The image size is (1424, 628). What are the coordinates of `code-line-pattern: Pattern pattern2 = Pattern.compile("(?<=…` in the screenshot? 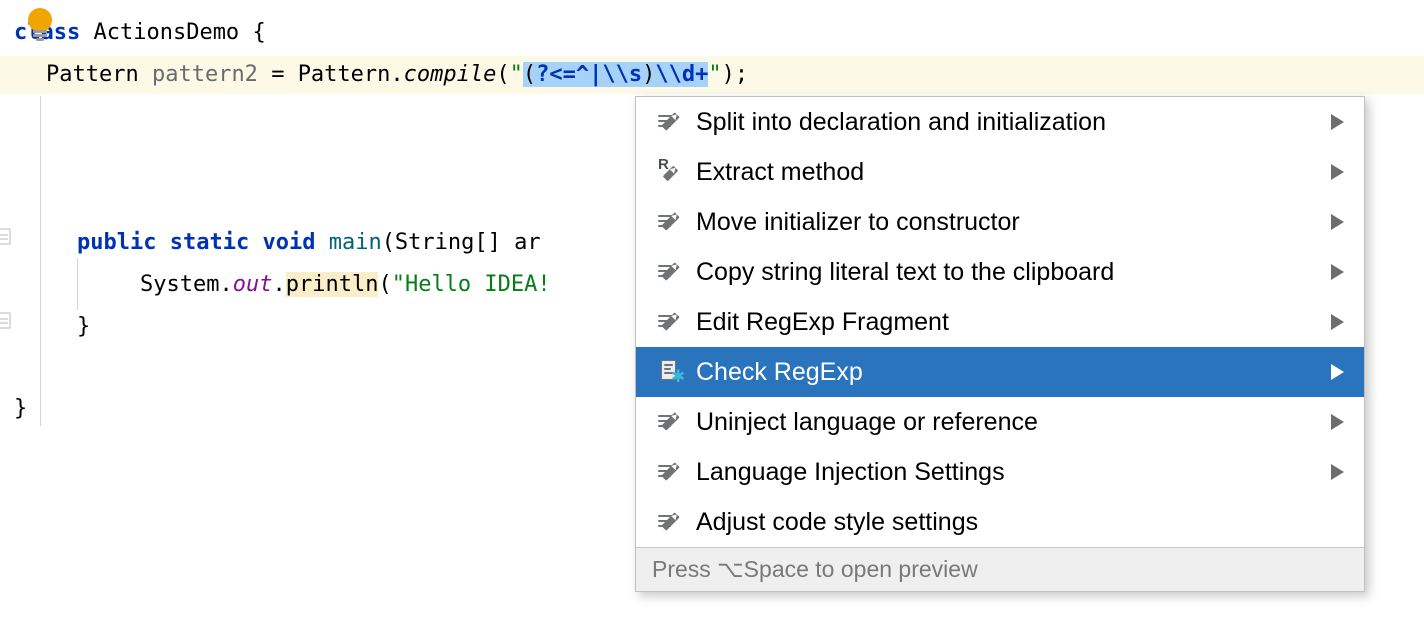 It's located at (712, 75).